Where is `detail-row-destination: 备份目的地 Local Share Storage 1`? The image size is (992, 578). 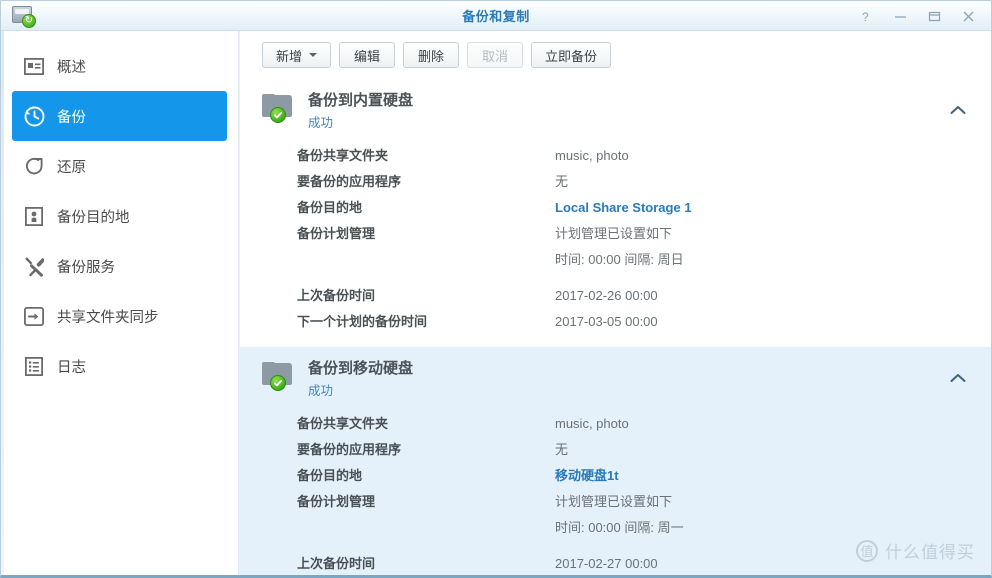
detail-row-destination: 备份目的地 Local Share Storage 1 is located at coordinates (615, 208).